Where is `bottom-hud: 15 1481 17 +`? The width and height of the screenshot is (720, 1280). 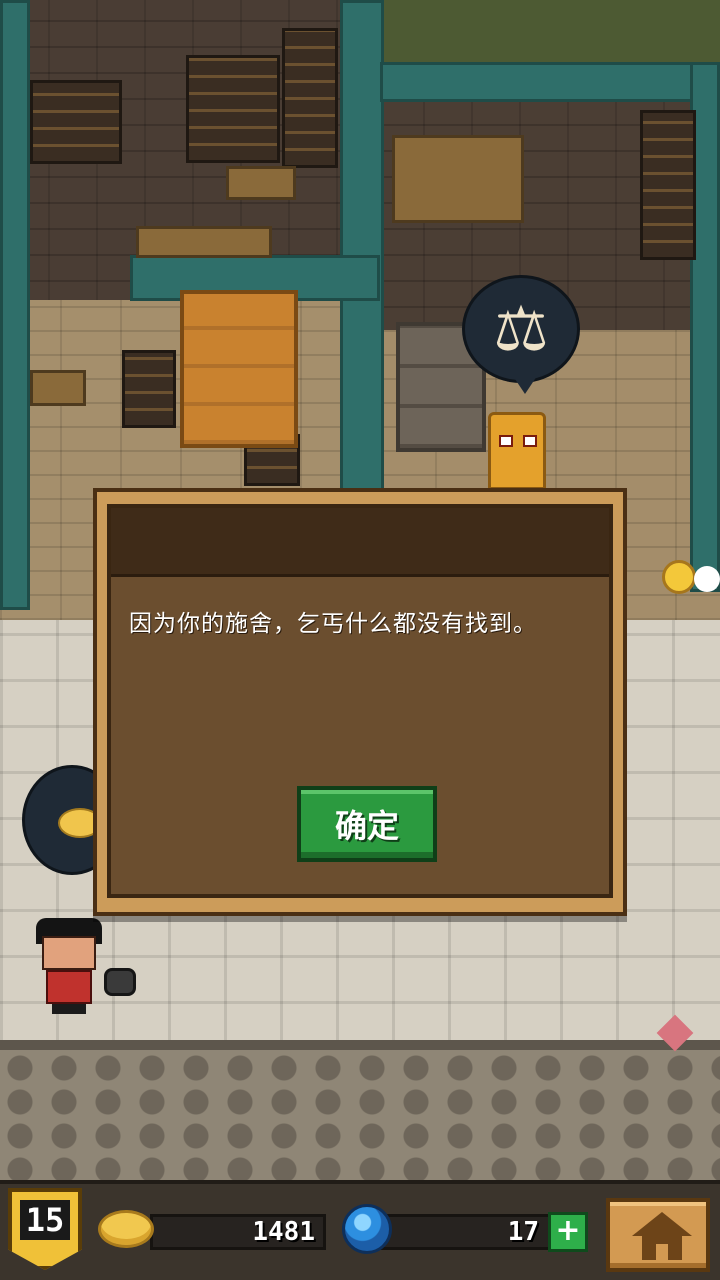
bottom-hud: 15 1481 17 + is located at coordinates (360, 1230).